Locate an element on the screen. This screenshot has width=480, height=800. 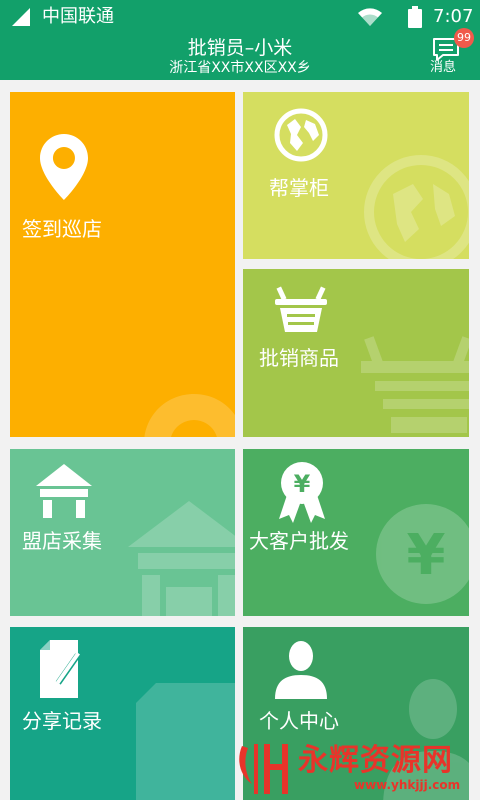
store-icon is located at coordinates (64, 491).